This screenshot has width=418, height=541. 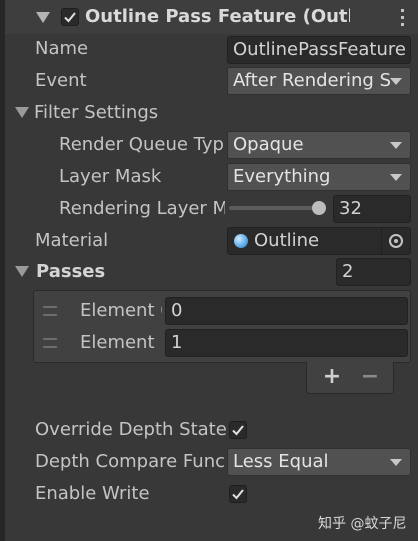 What do you see at coordinates (319, 145) in the screenshot?
I see `render-queue-dropdown: Opaque` at bounding box center [319, 145].